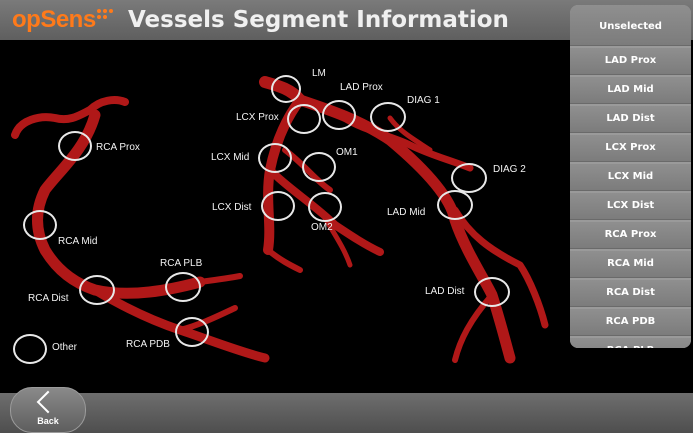  Describe the element at coordinates (339, 115) in the screenshot. I see `segment-lad-prox-marker` at that location.